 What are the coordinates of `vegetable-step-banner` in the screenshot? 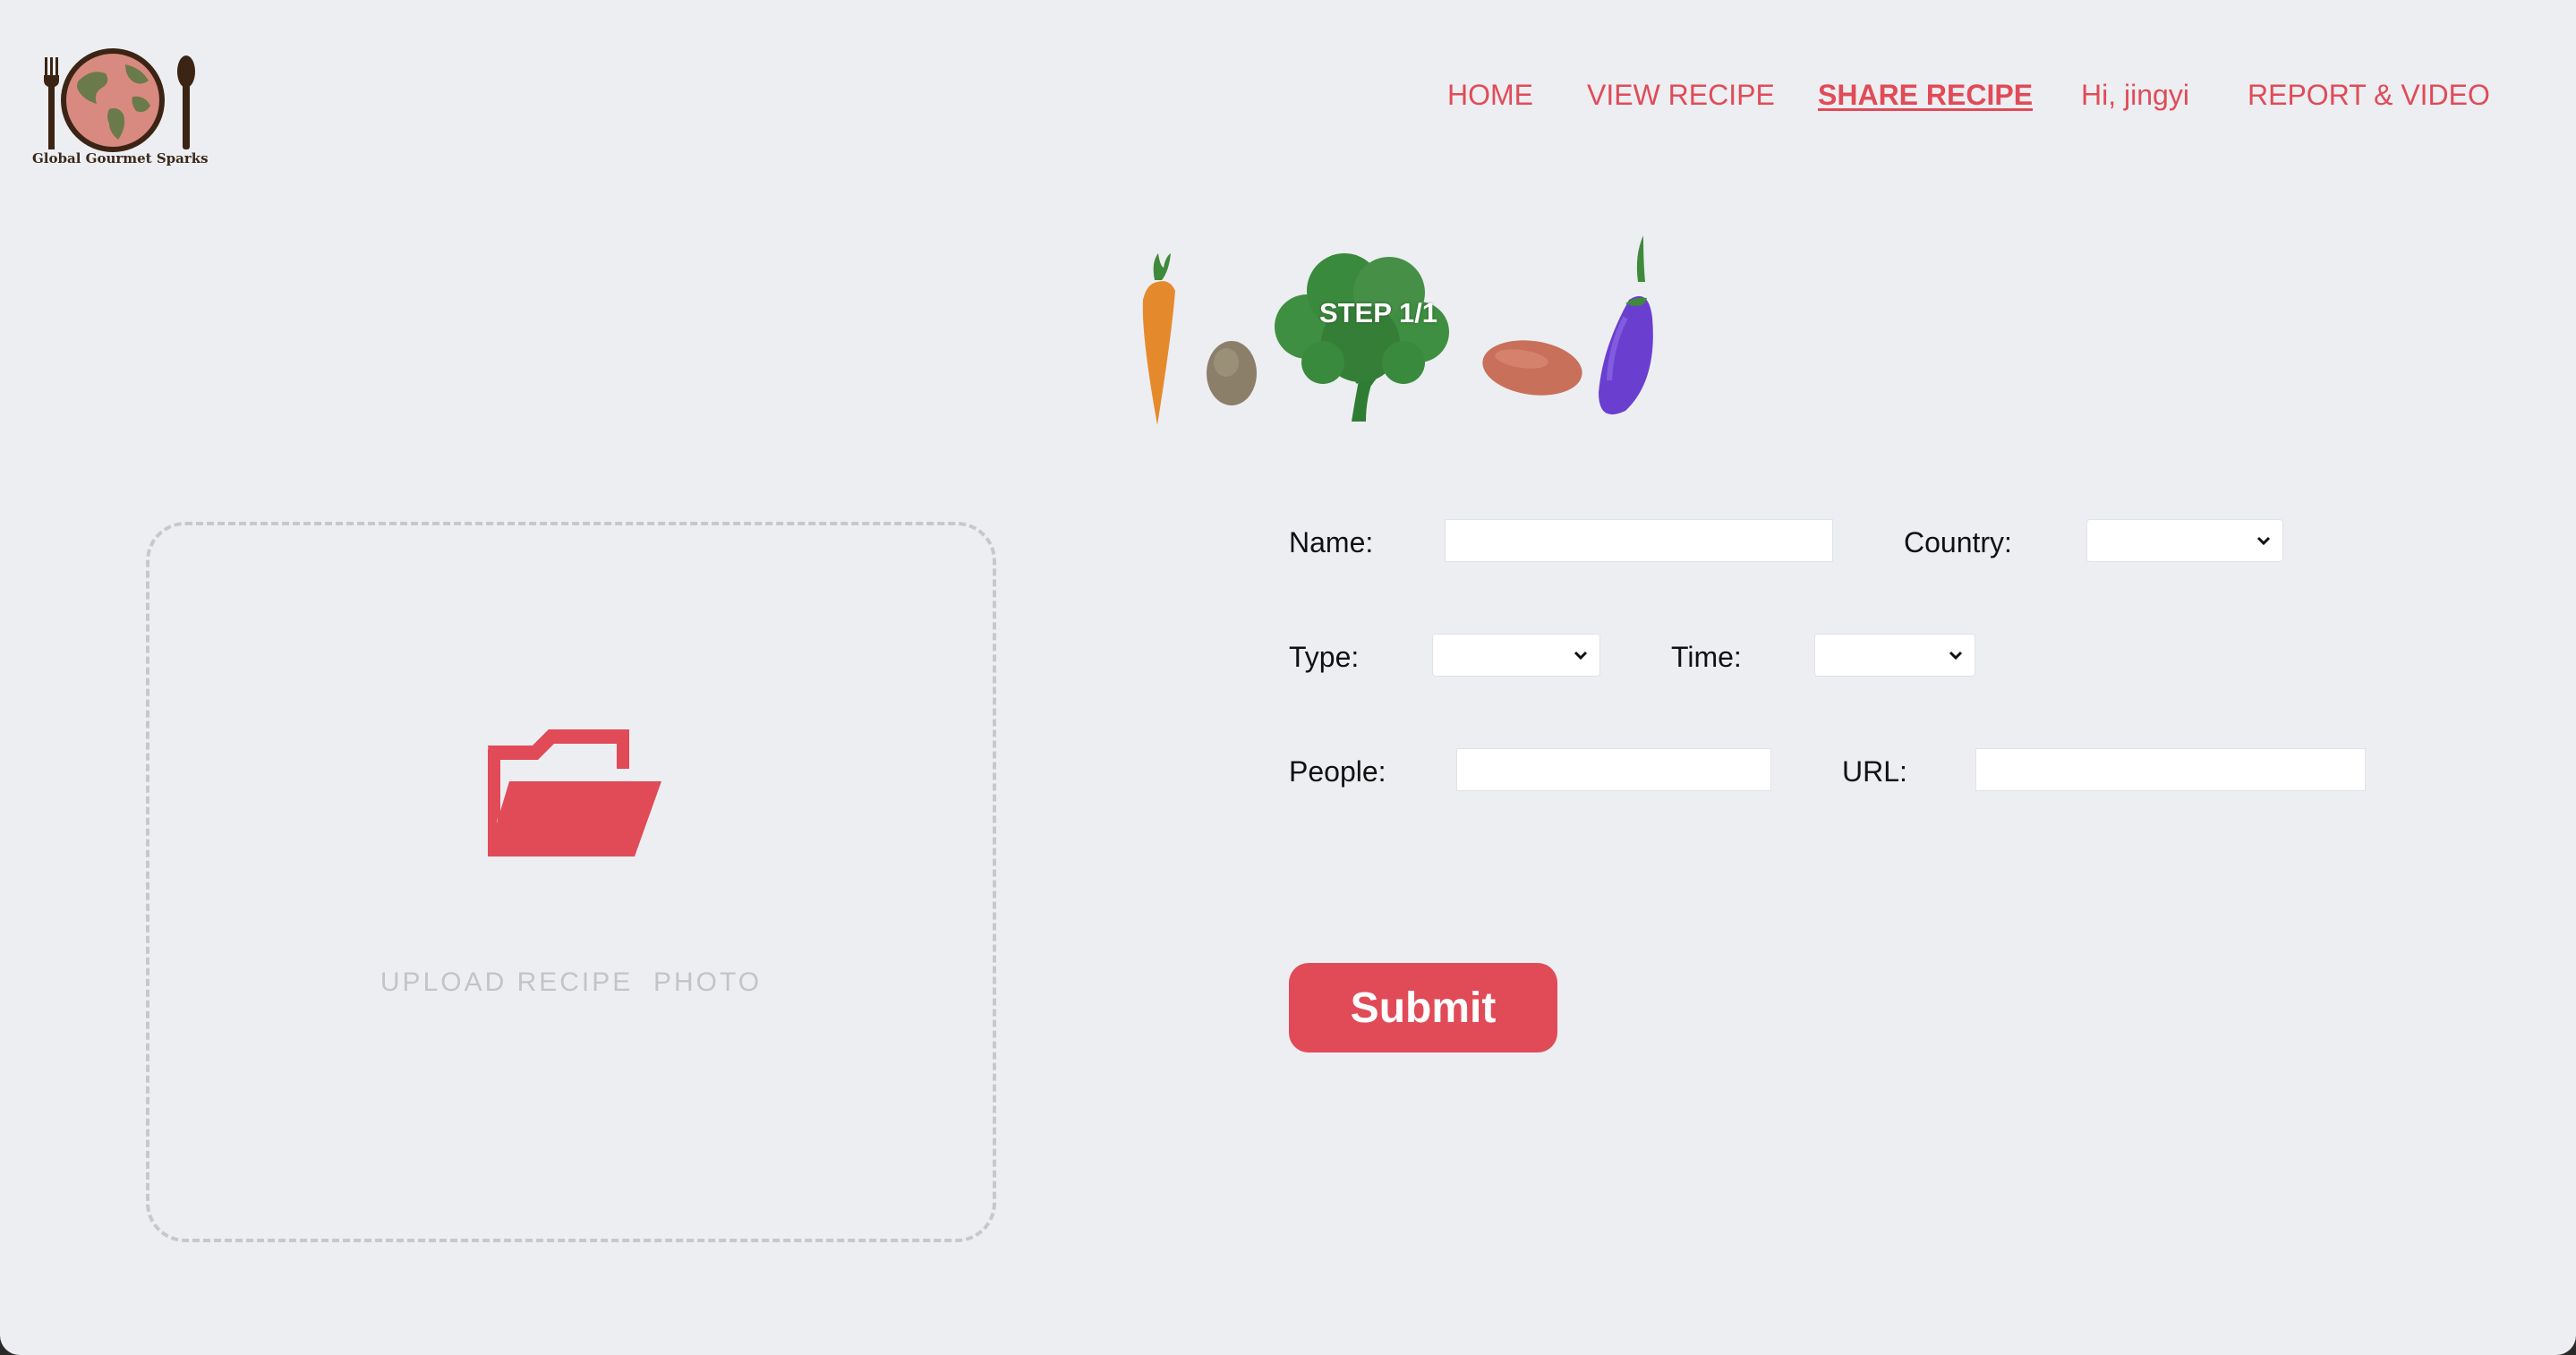 It's located at (1397, 330).